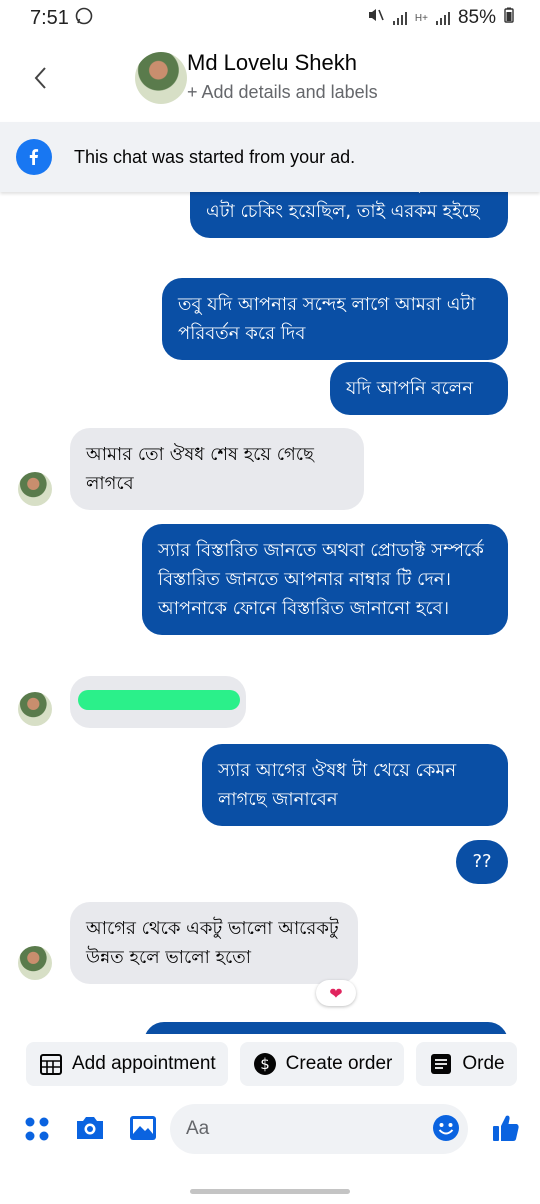 This screenshot has width=540, height=1204. I want to click on mute-icon, so click(376, 18).